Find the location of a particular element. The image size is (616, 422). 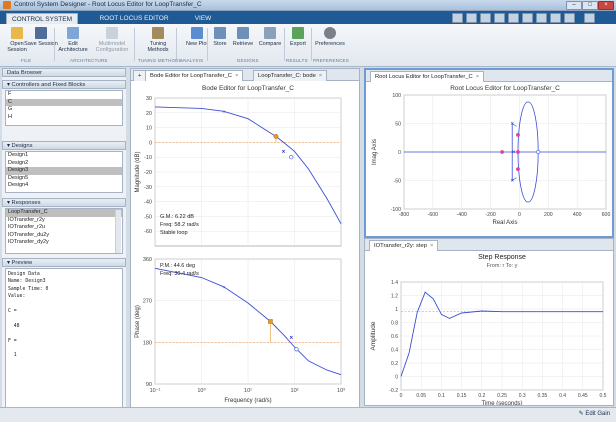

section-analysis: ANALYSIS is located at coordinates (192, 60).